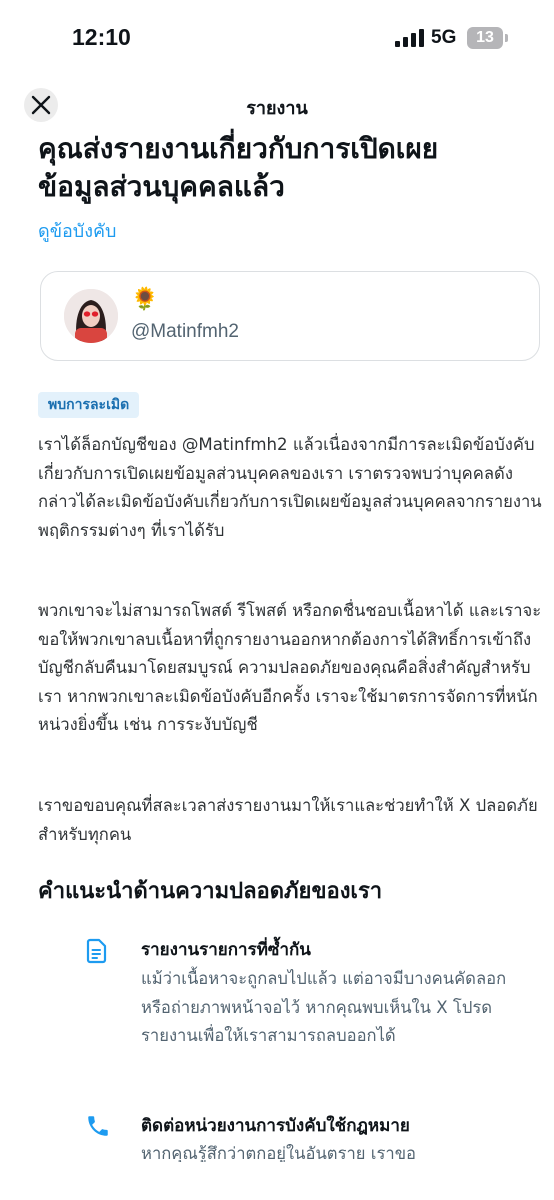 The height and width of the screenshot is (1200, 554). I want to click on signal-bars-icon, so click(410, 38).